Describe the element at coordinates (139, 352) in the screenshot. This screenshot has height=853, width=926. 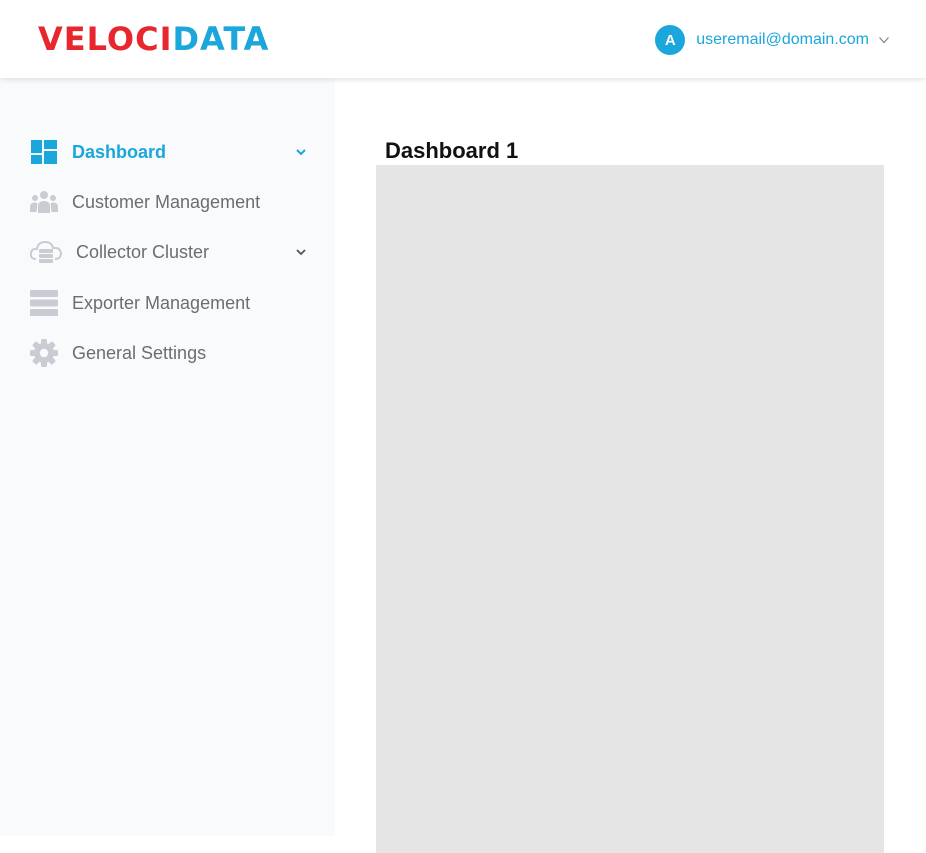
I see `sidebar-item-label: General Settings` at that location.